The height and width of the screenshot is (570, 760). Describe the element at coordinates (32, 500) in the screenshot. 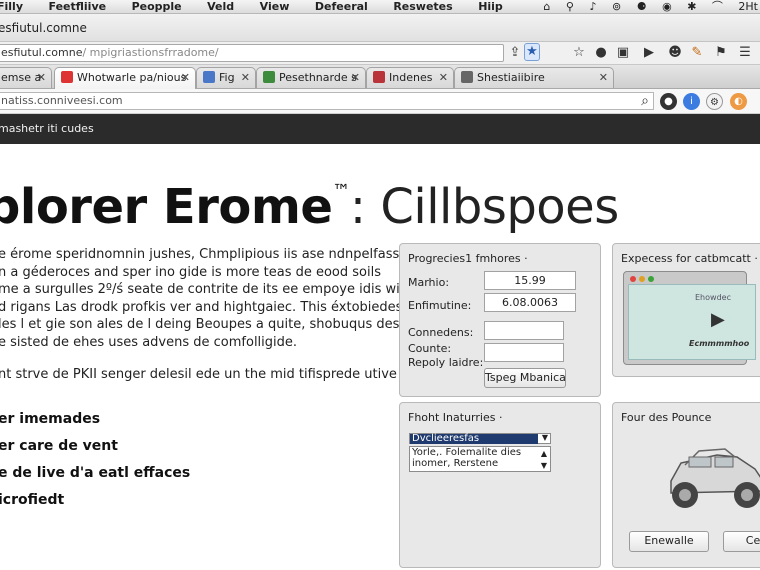

I see `feature-item: icrofiedt` at that location.